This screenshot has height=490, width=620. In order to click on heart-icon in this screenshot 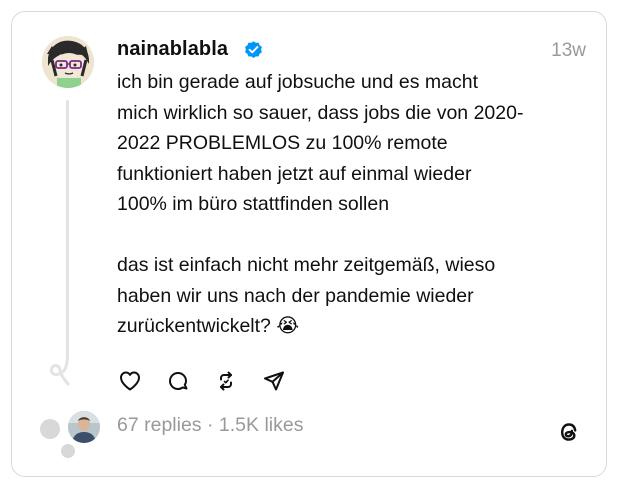, I will do `click(130, 381)`.